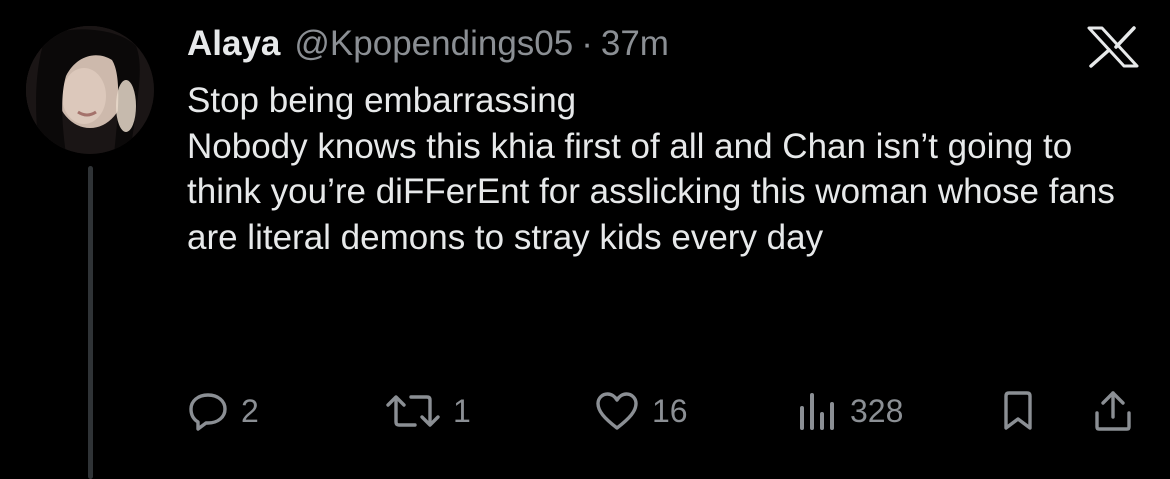  I want to click on repost-button: 1, so click(428, 411).